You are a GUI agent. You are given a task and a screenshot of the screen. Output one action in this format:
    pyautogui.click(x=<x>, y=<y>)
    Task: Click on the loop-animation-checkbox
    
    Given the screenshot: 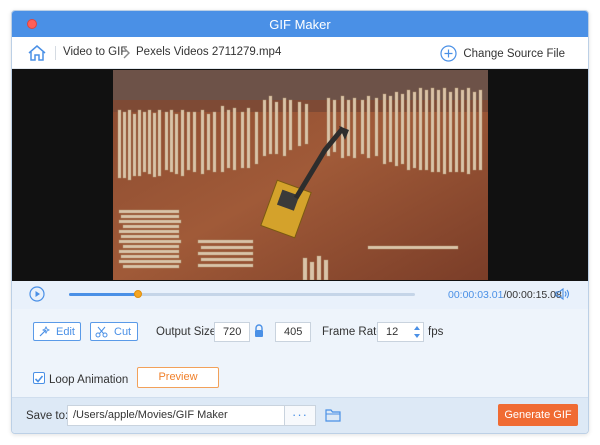 What is the action you would take?
    pyautogui.click(x=39, y=378)
    